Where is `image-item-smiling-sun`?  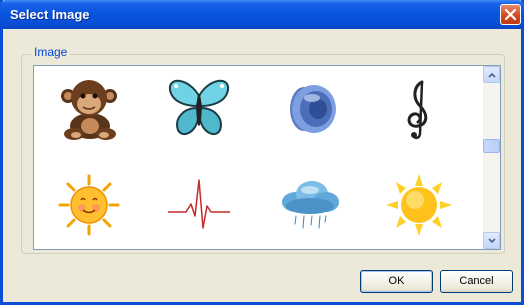
image-item-smiling-sun is located at coordinates (94, 208).